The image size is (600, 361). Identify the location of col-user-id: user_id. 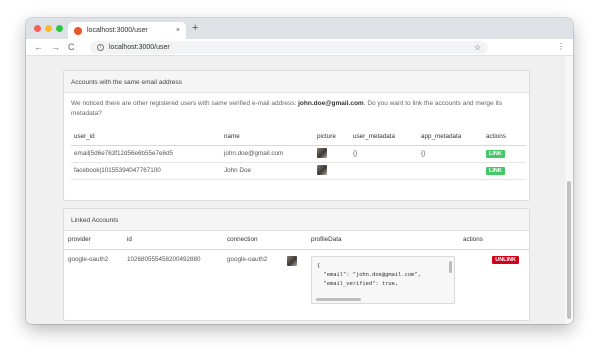
(146, 137).